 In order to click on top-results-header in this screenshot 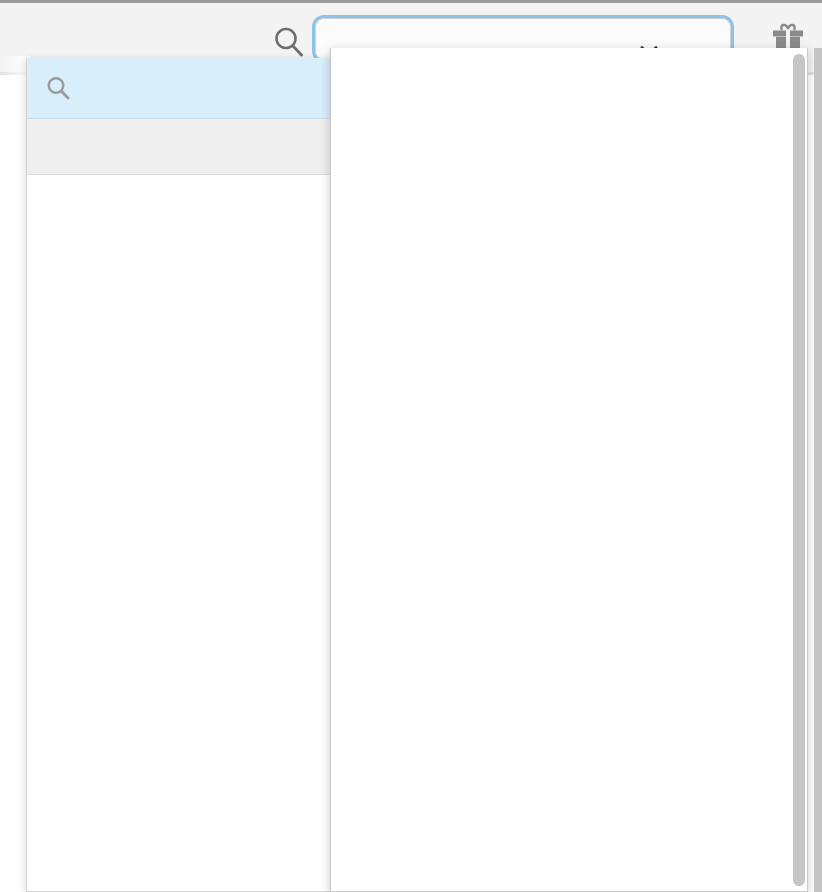, I will do `click(181, 147)`.